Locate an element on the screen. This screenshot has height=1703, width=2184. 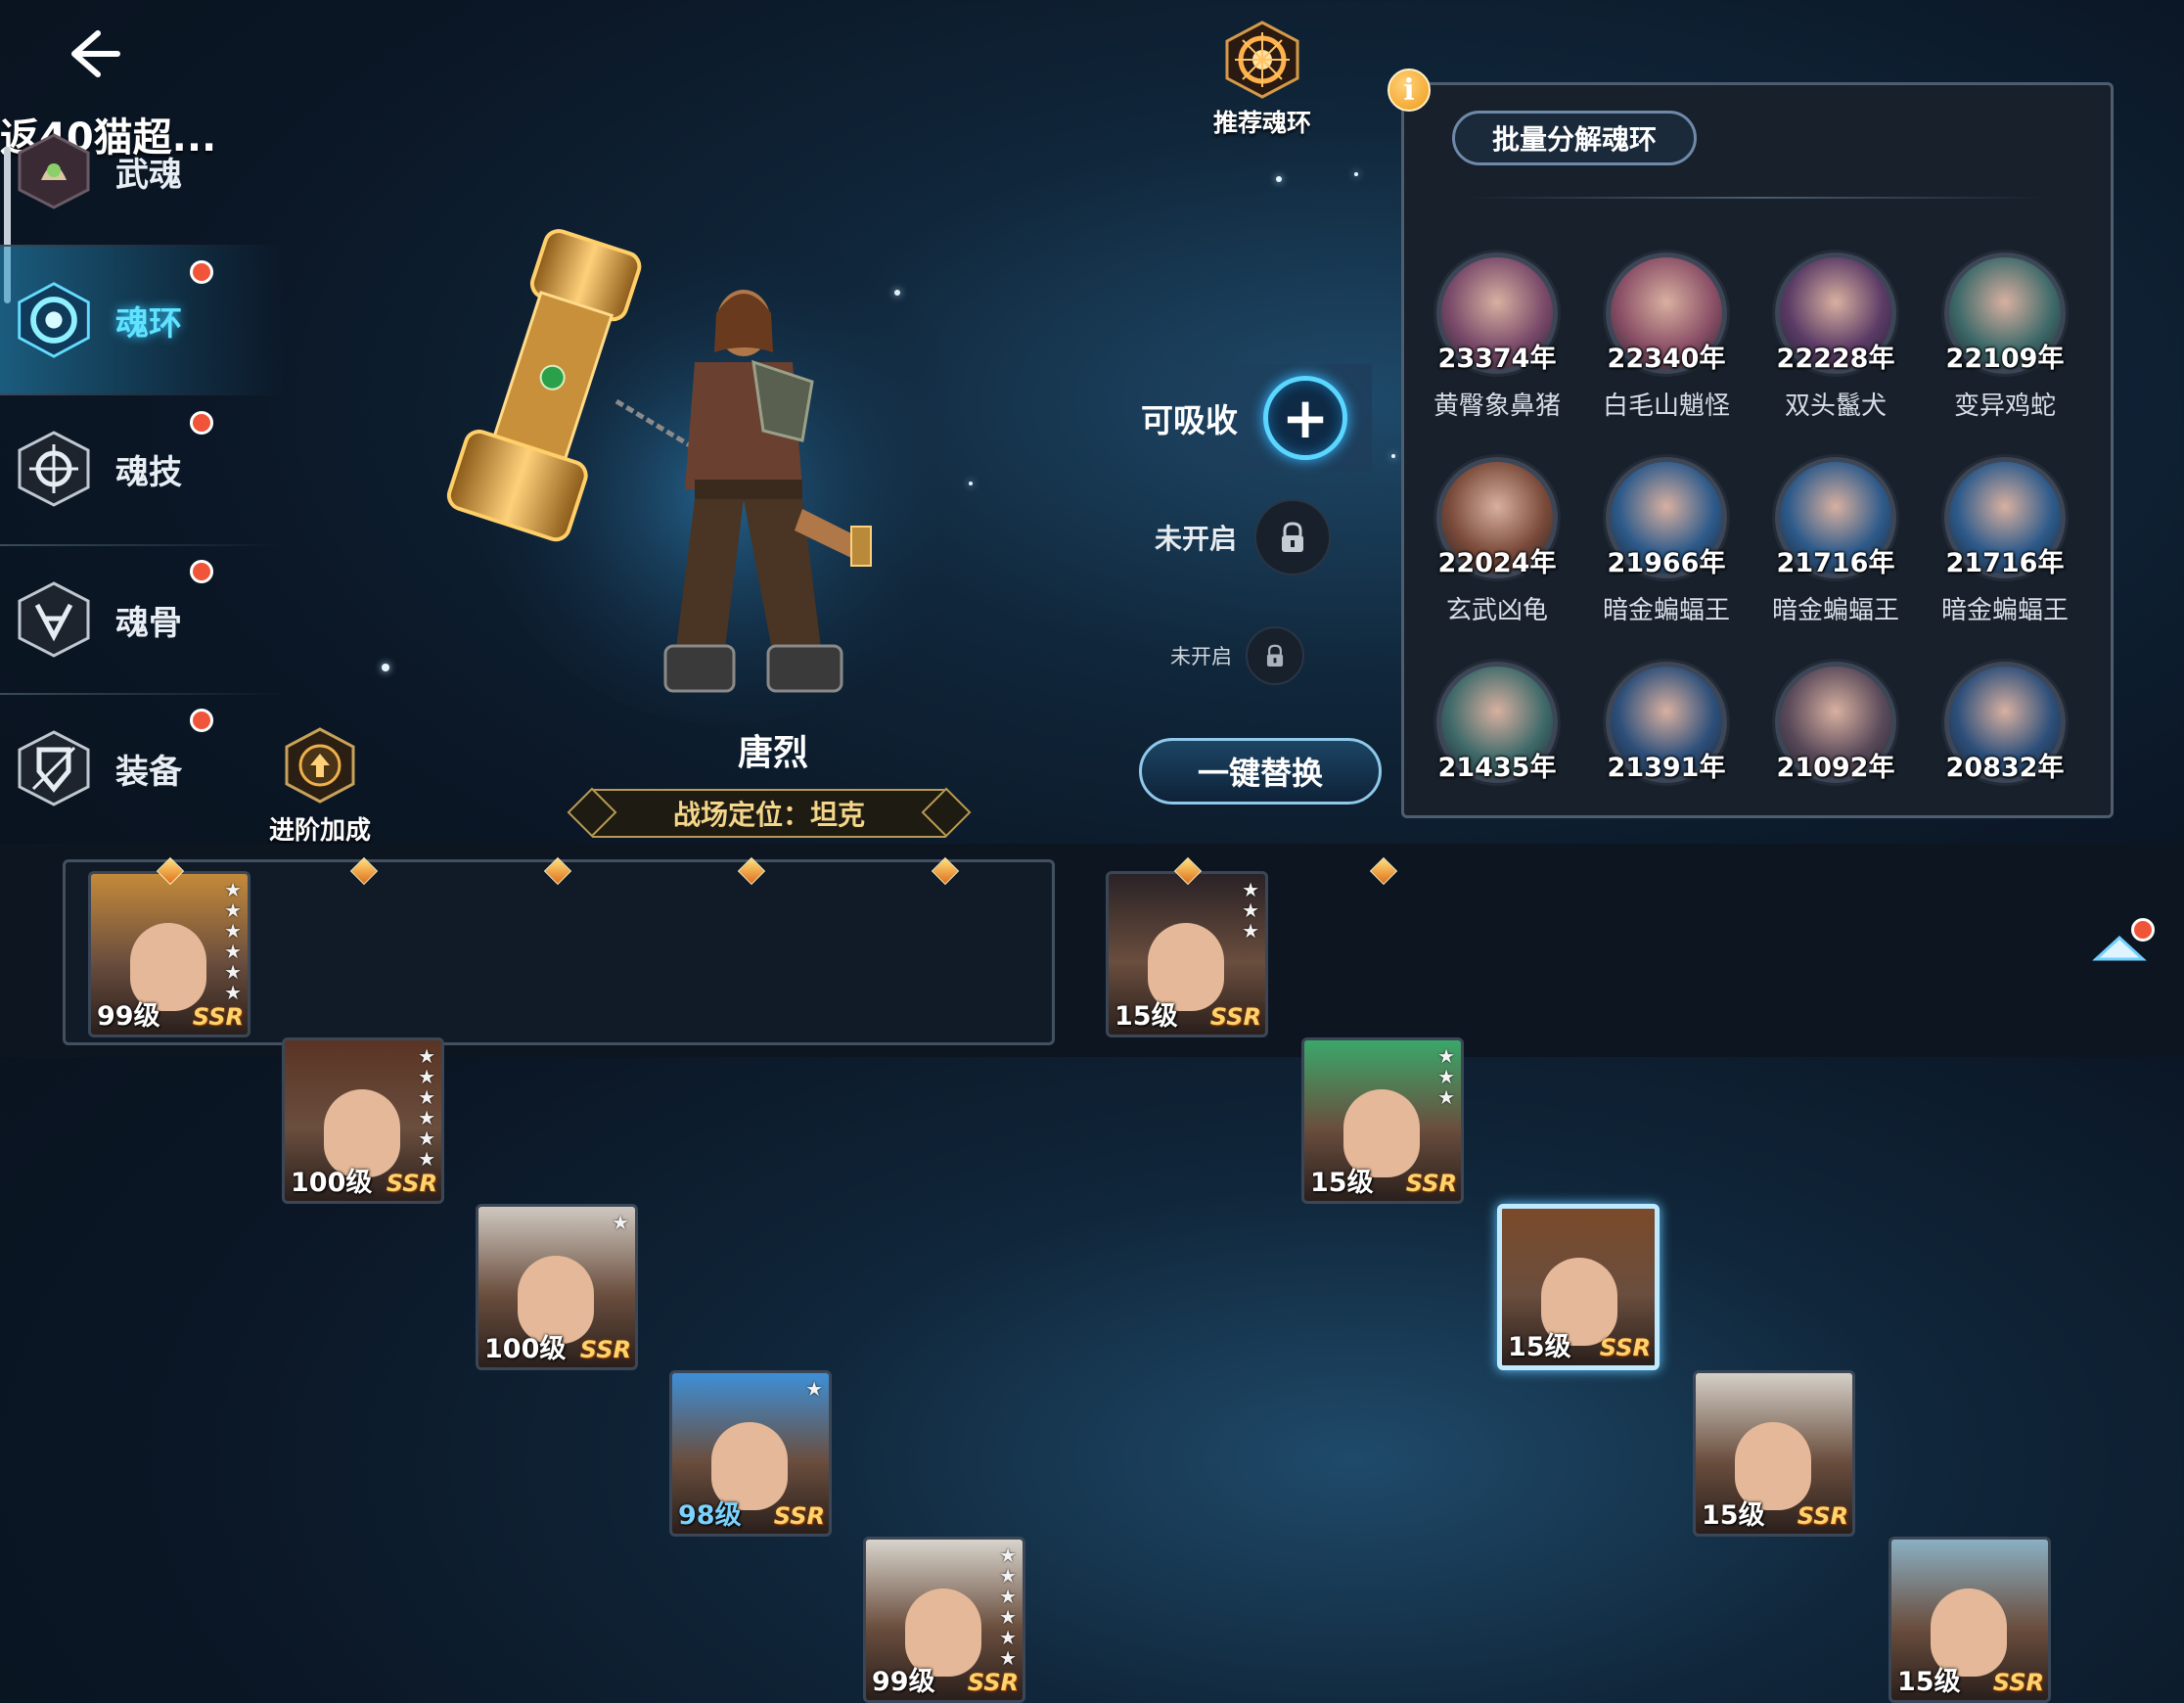
back-button is located at coordinates (93, 54).